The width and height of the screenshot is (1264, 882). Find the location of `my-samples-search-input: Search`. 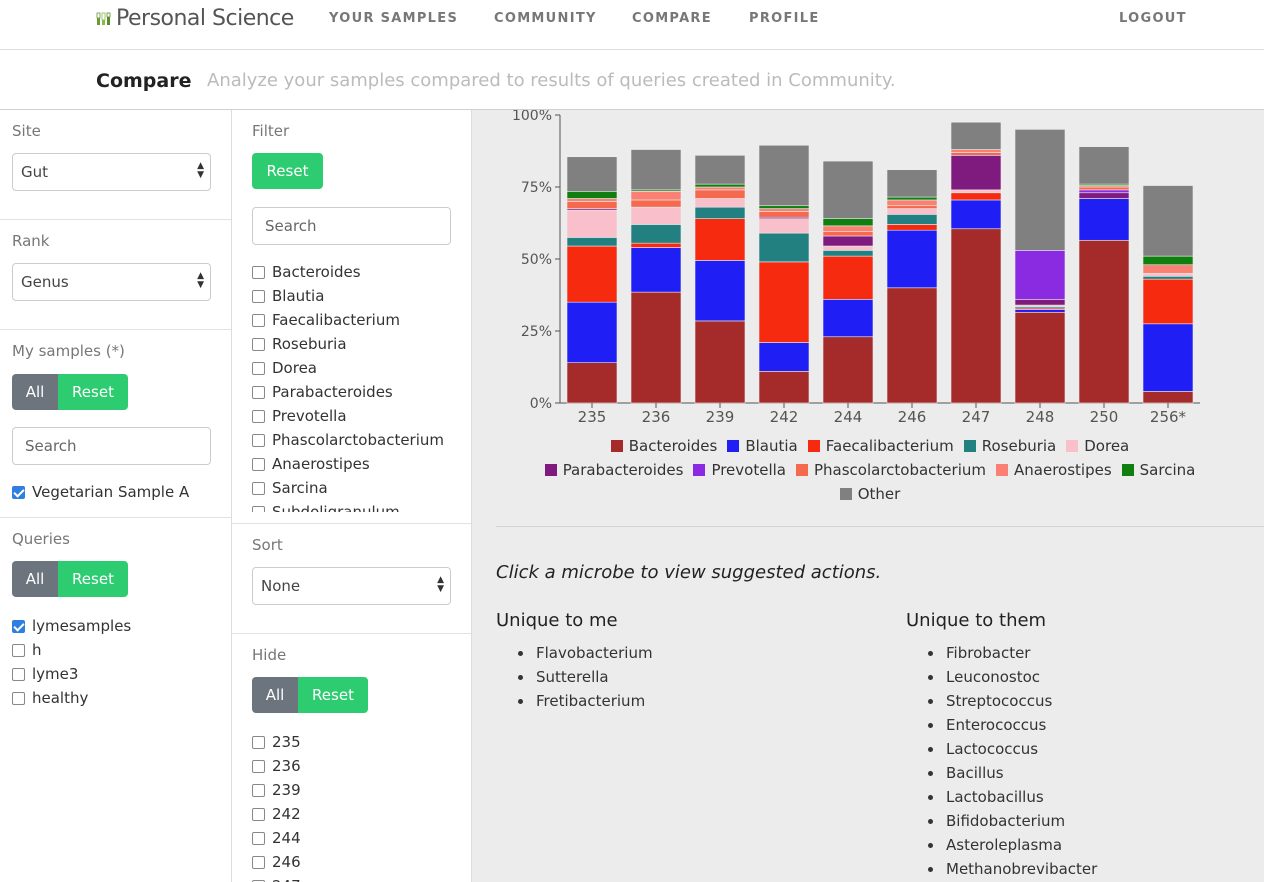

my-samples-search-input: Search is located at coordinates (111, 446).